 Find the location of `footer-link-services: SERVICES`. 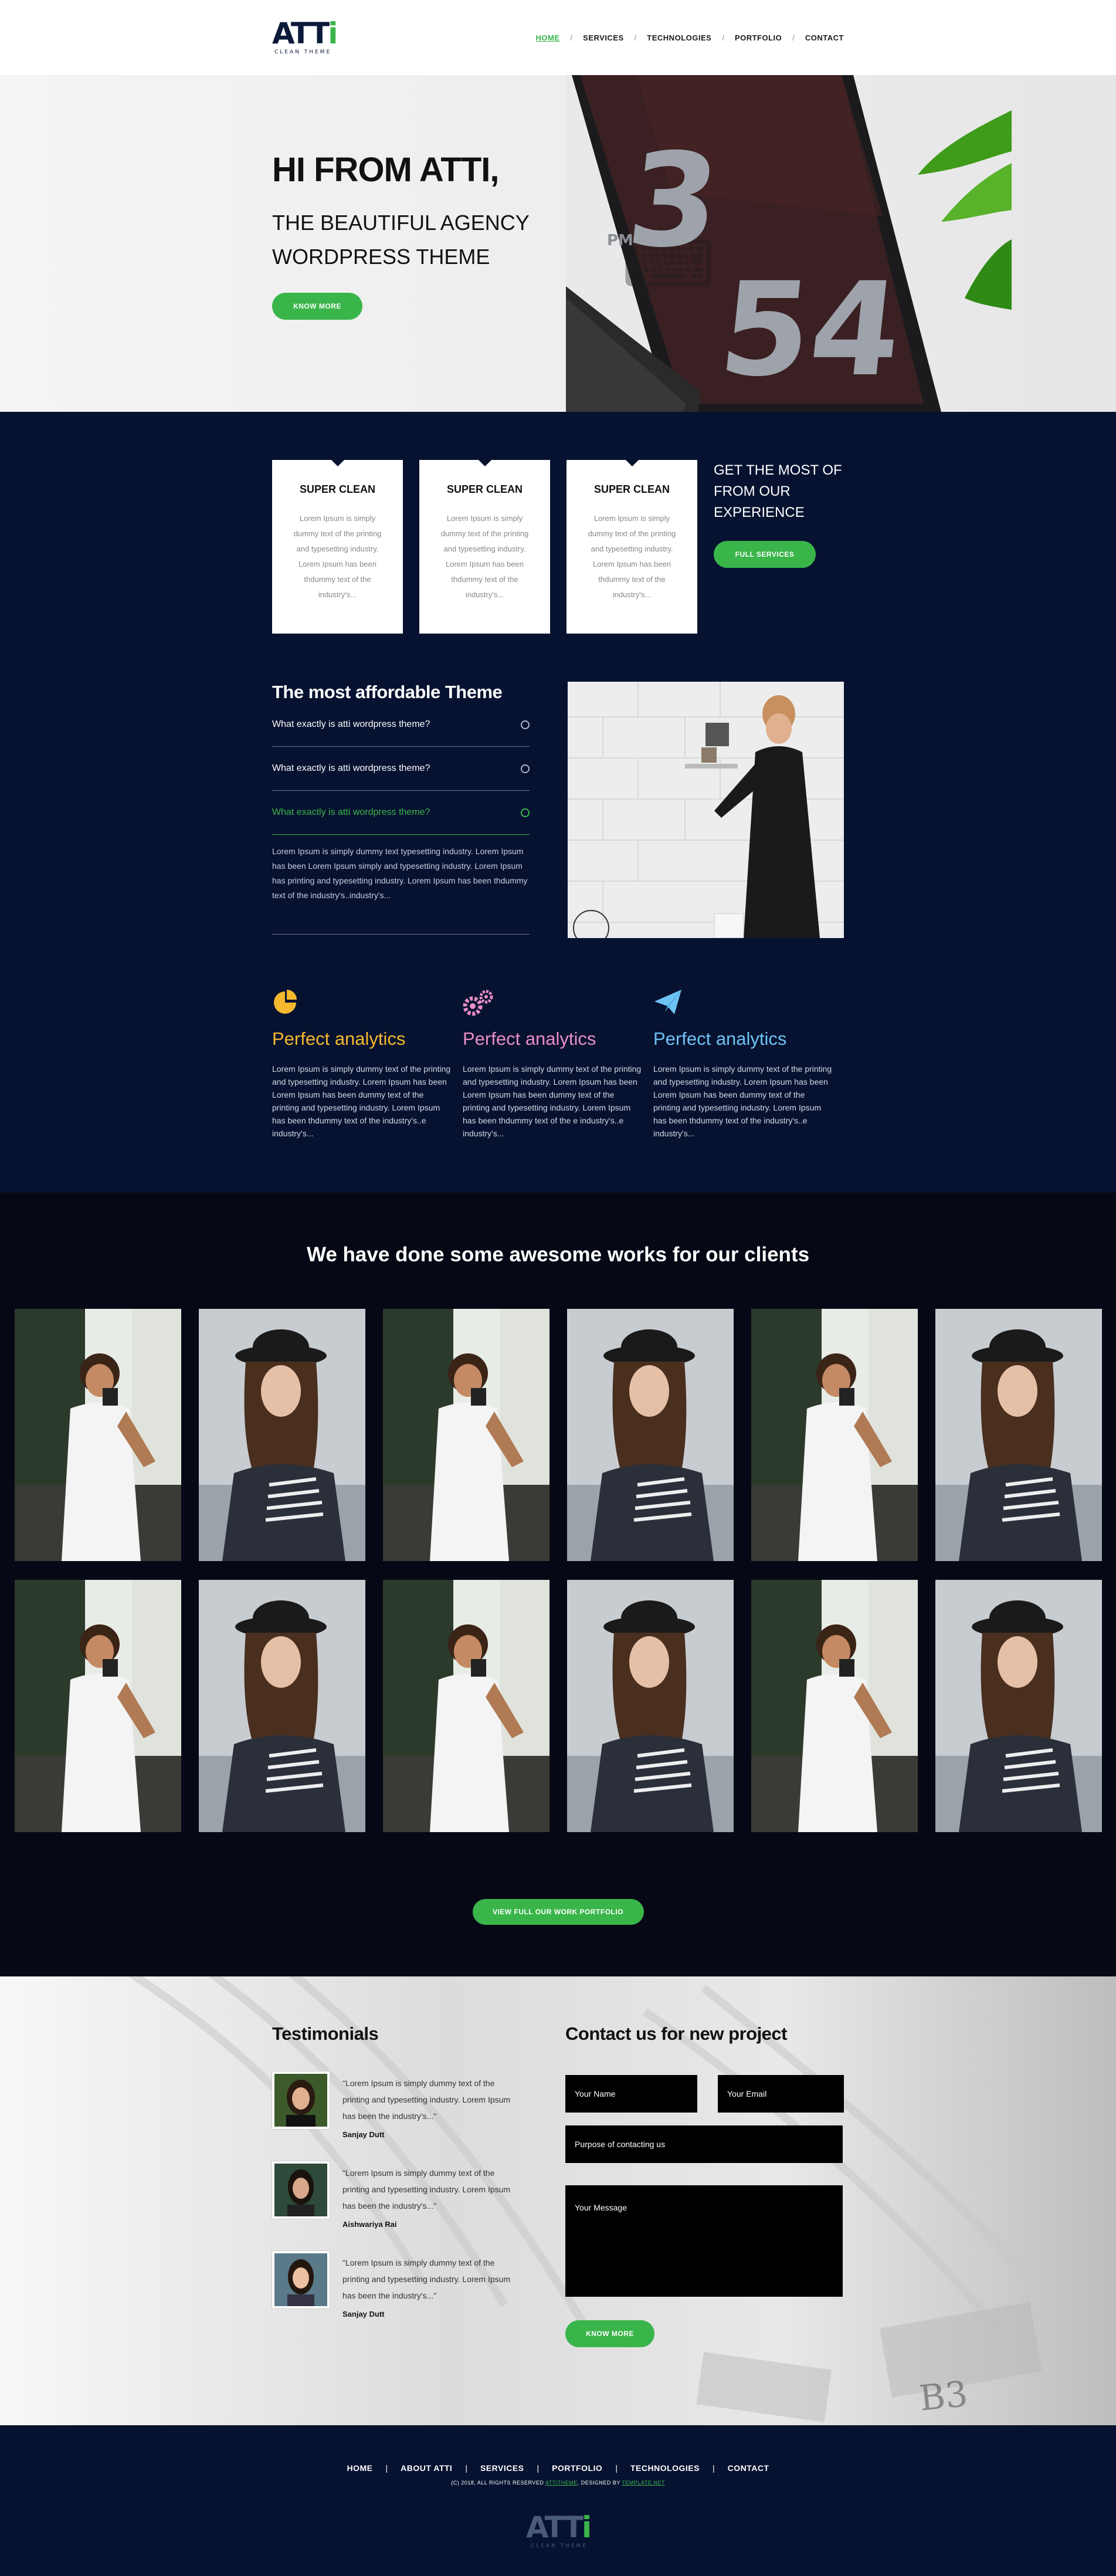

footer-link-services: SERVICES is located at coordinates (502, 2468).